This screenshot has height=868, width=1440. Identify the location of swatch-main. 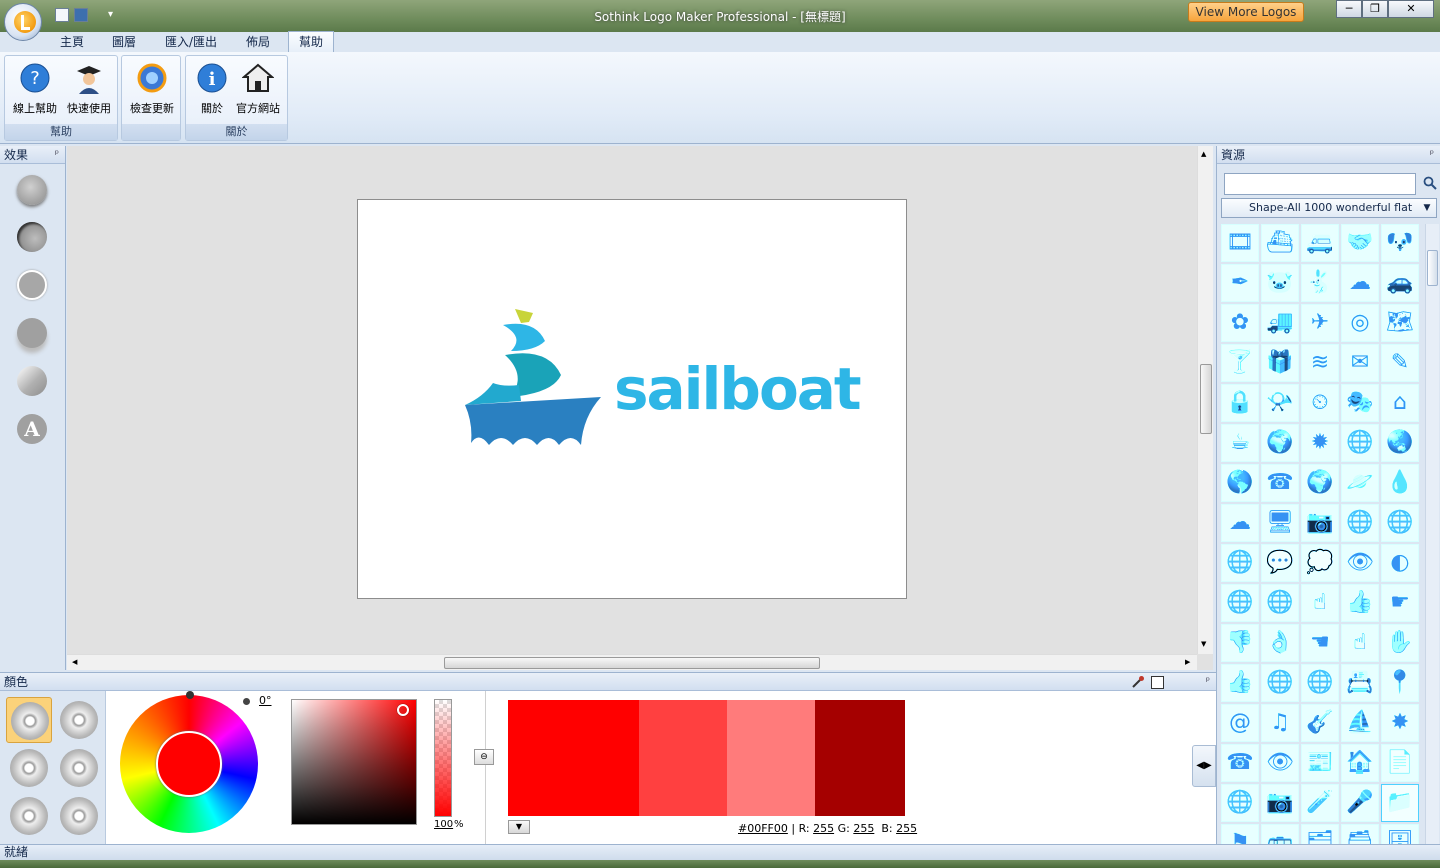
(573, 758).